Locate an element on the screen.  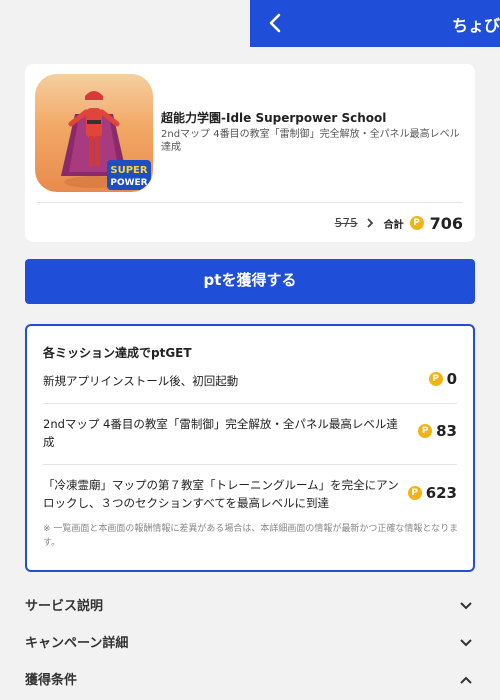
app-name: 超能力学園-Idle Superpower School is located at coordinates (274, 118).